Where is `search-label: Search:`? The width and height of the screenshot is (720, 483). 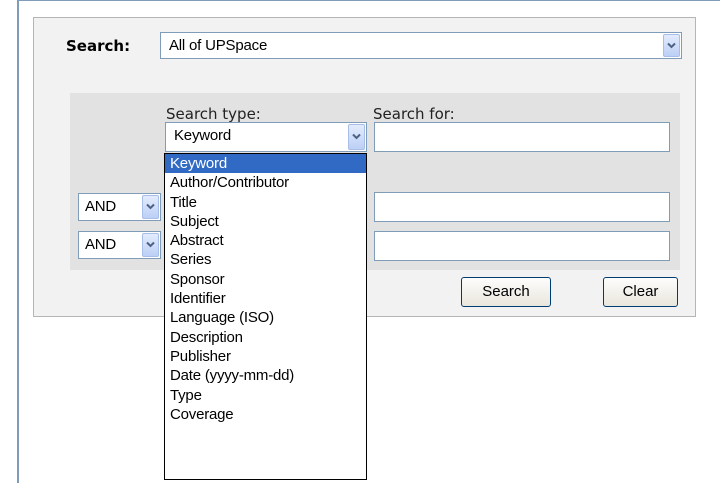 search-label: Search: is located at coordinates (98, 46).